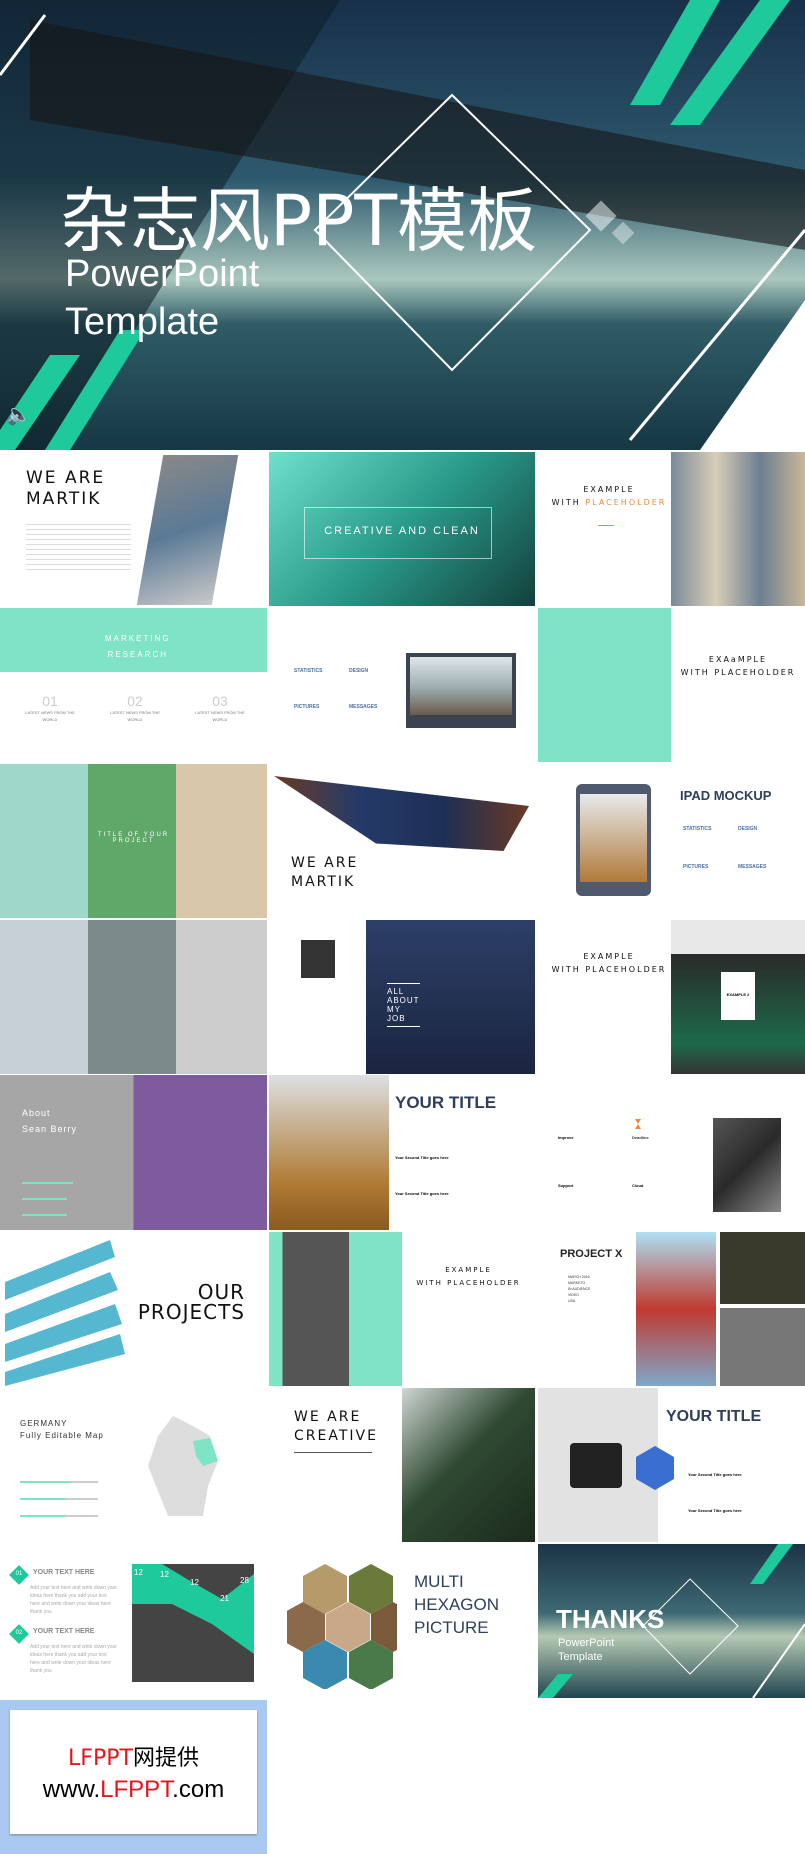 This screenshot has width=805, height=1854. Describe the element at coordinates (626, 502) in the screenshot. I see `slide-title-highlight: PLACEHOLDER` at that location.